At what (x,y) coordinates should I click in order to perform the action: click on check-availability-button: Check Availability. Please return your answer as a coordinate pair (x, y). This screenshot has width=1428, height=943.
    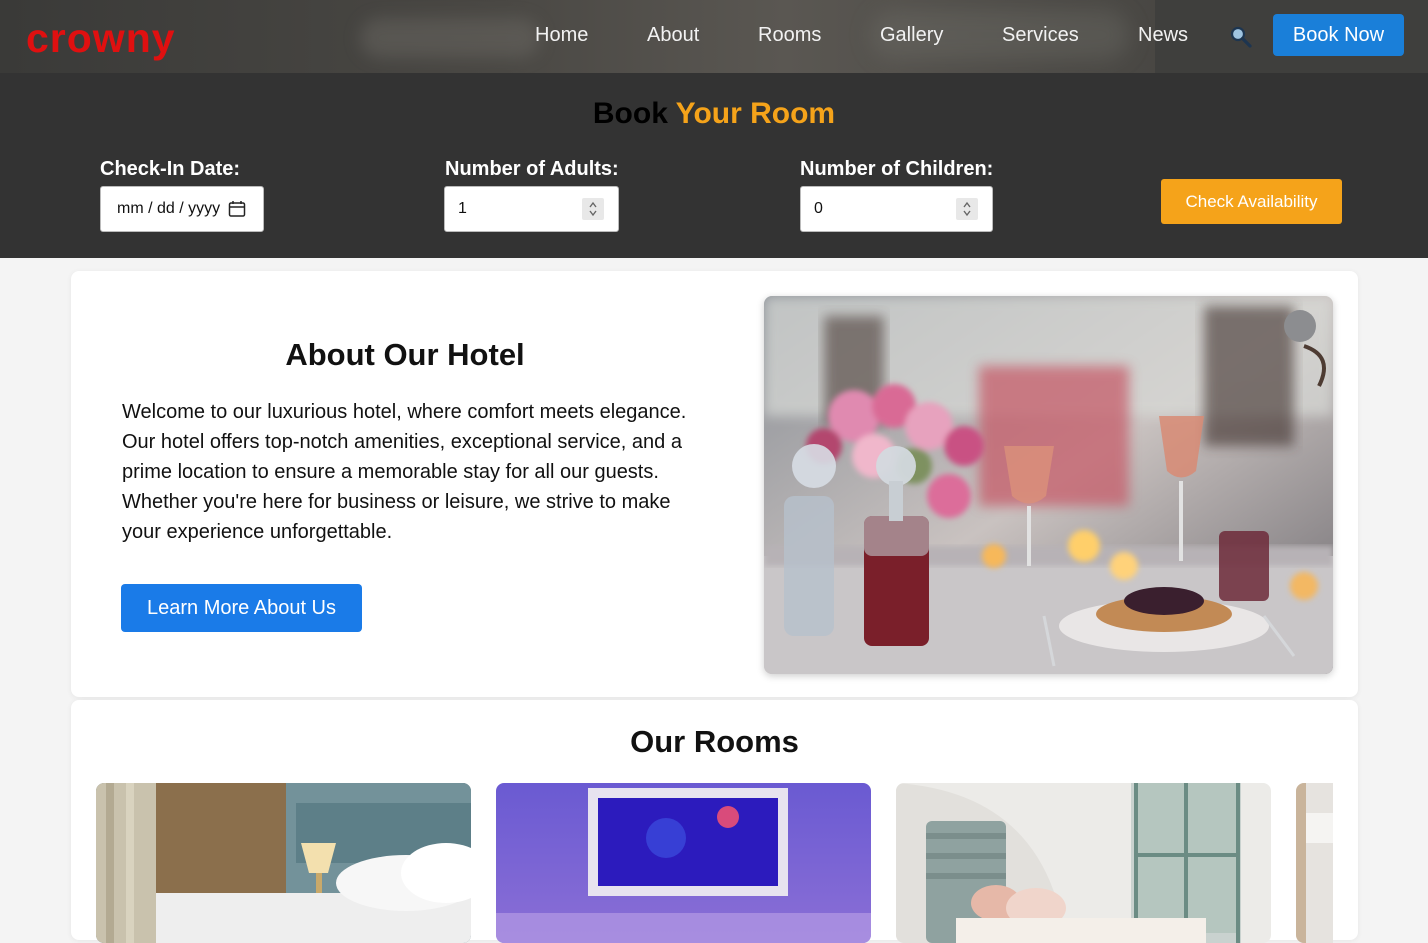
    Looking at the image, I should click on (1251, 201).